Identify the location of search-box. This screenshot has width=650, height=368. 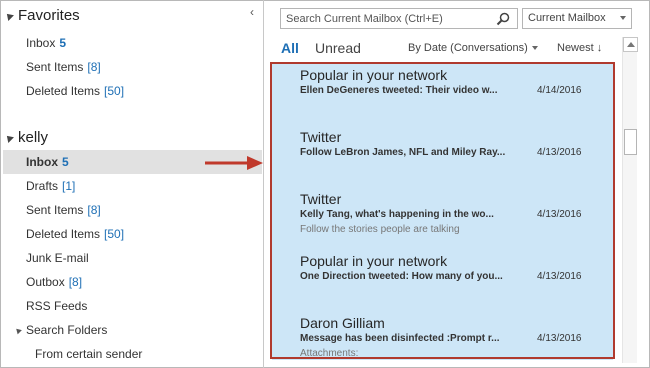
(399, 18).